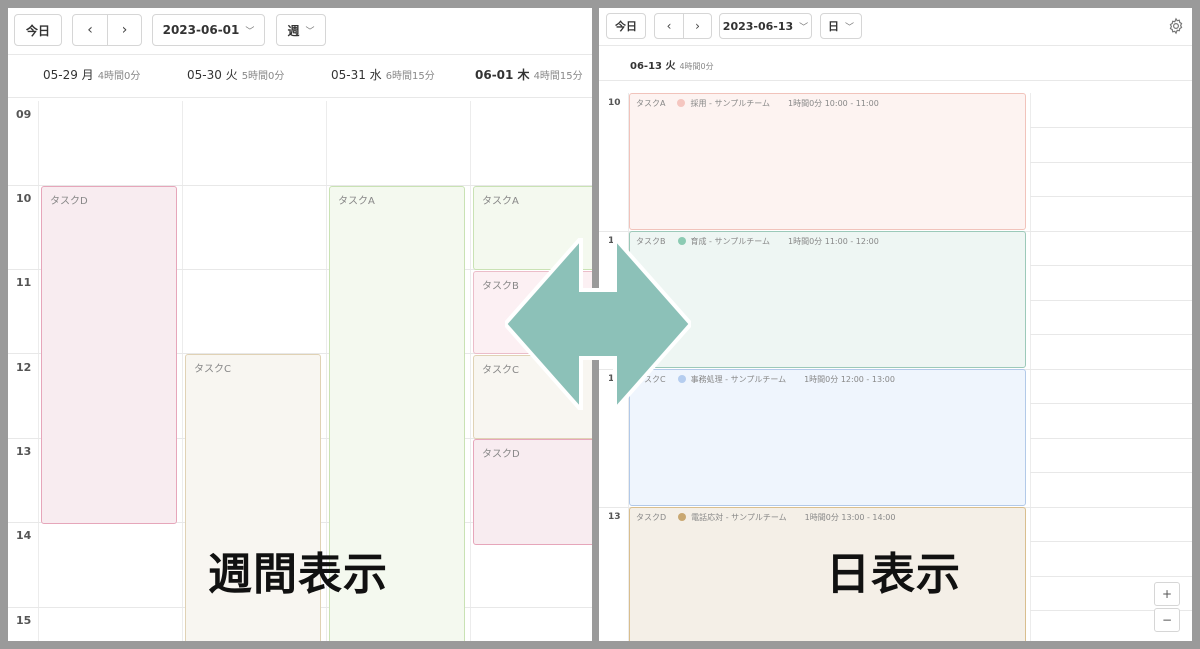 The width and height of the screenshot is (1200, 649). Describe the element at coordinates (558, 76) in the screenshot. I see `day-duration: 4時間15分` at that location.